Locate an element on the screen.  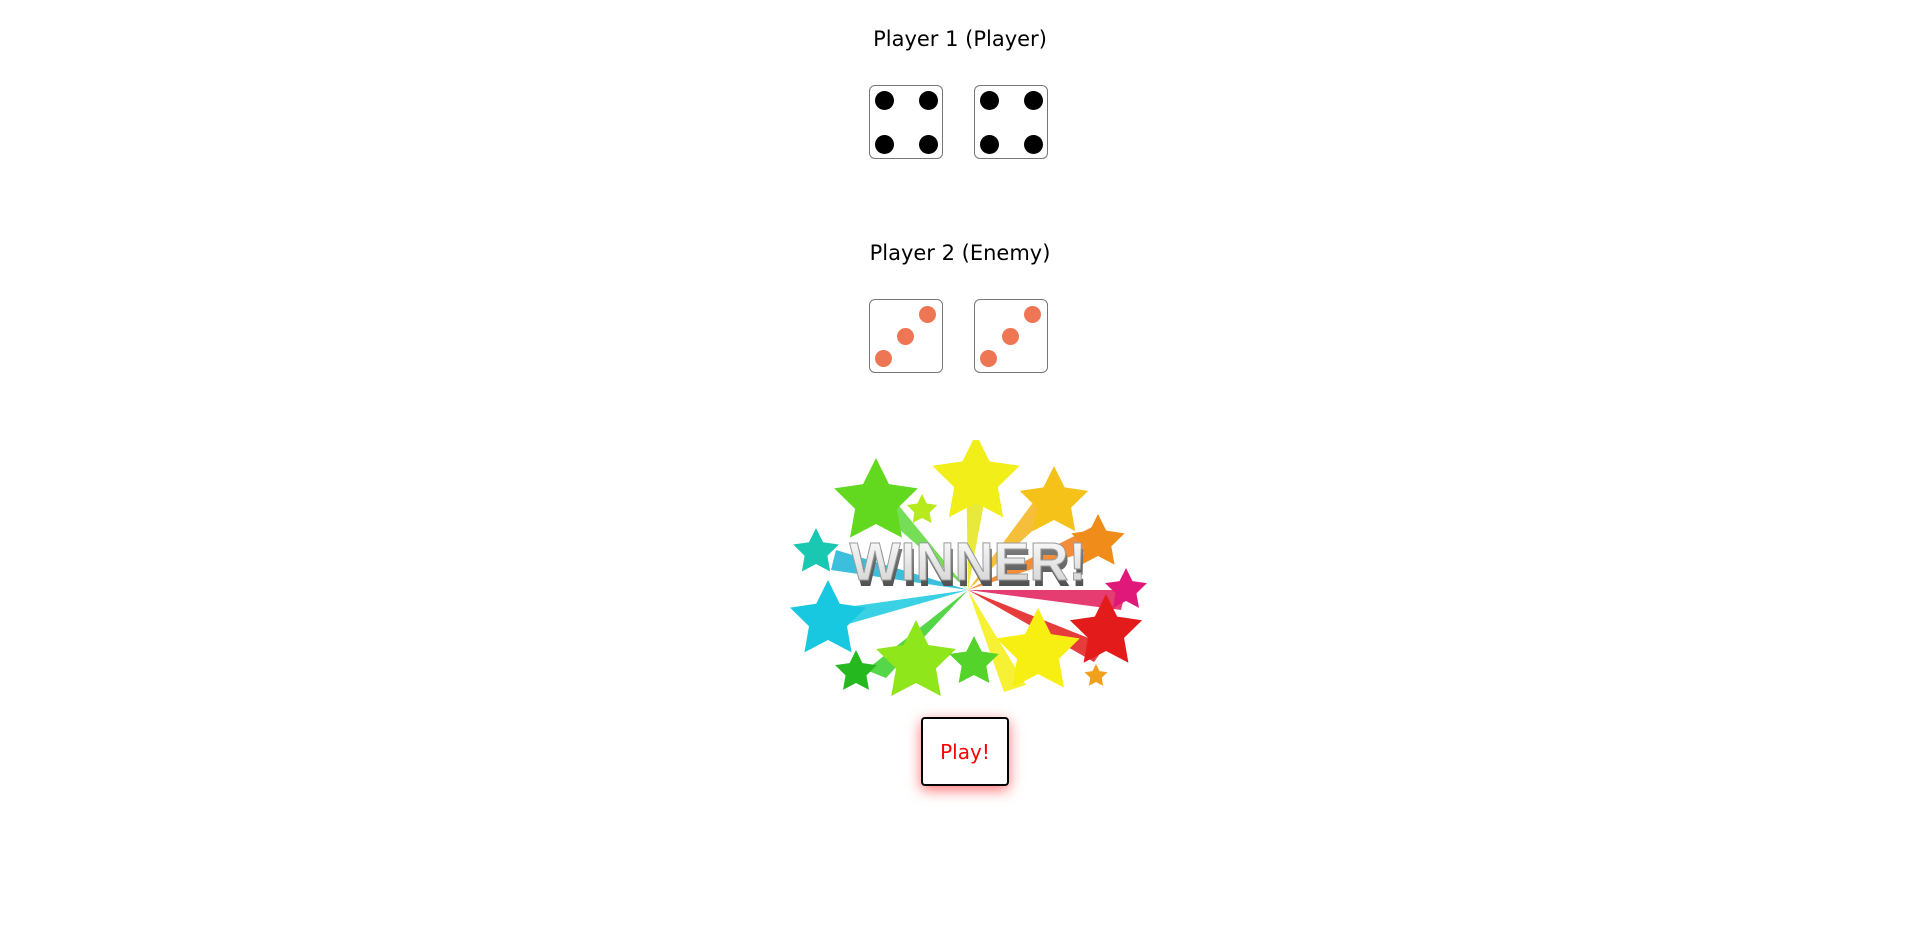
player2-title: Player 2 (Enemy) is located at coordinates (960, 253).